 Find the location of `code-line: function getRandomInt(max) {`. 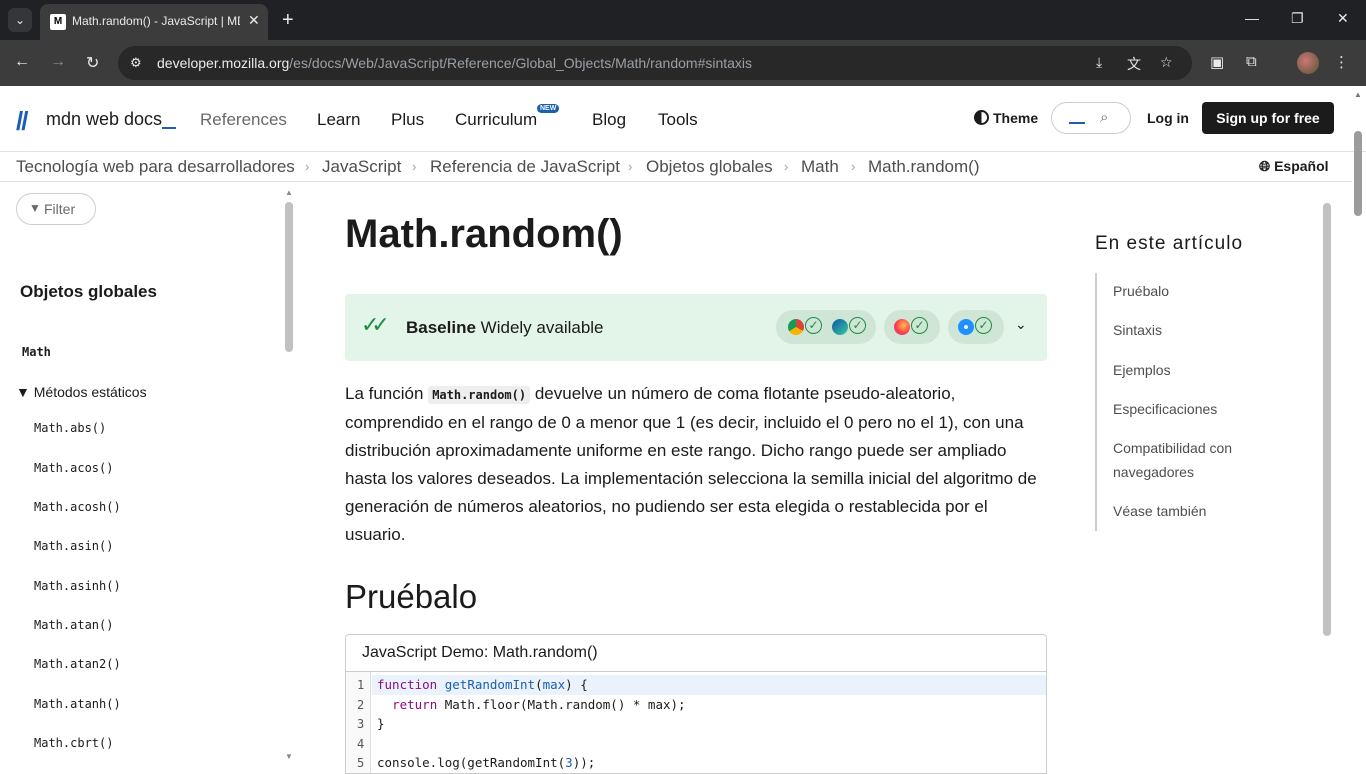

code-line: function getRandomInt(max) { is located at coordinates (482, 684).